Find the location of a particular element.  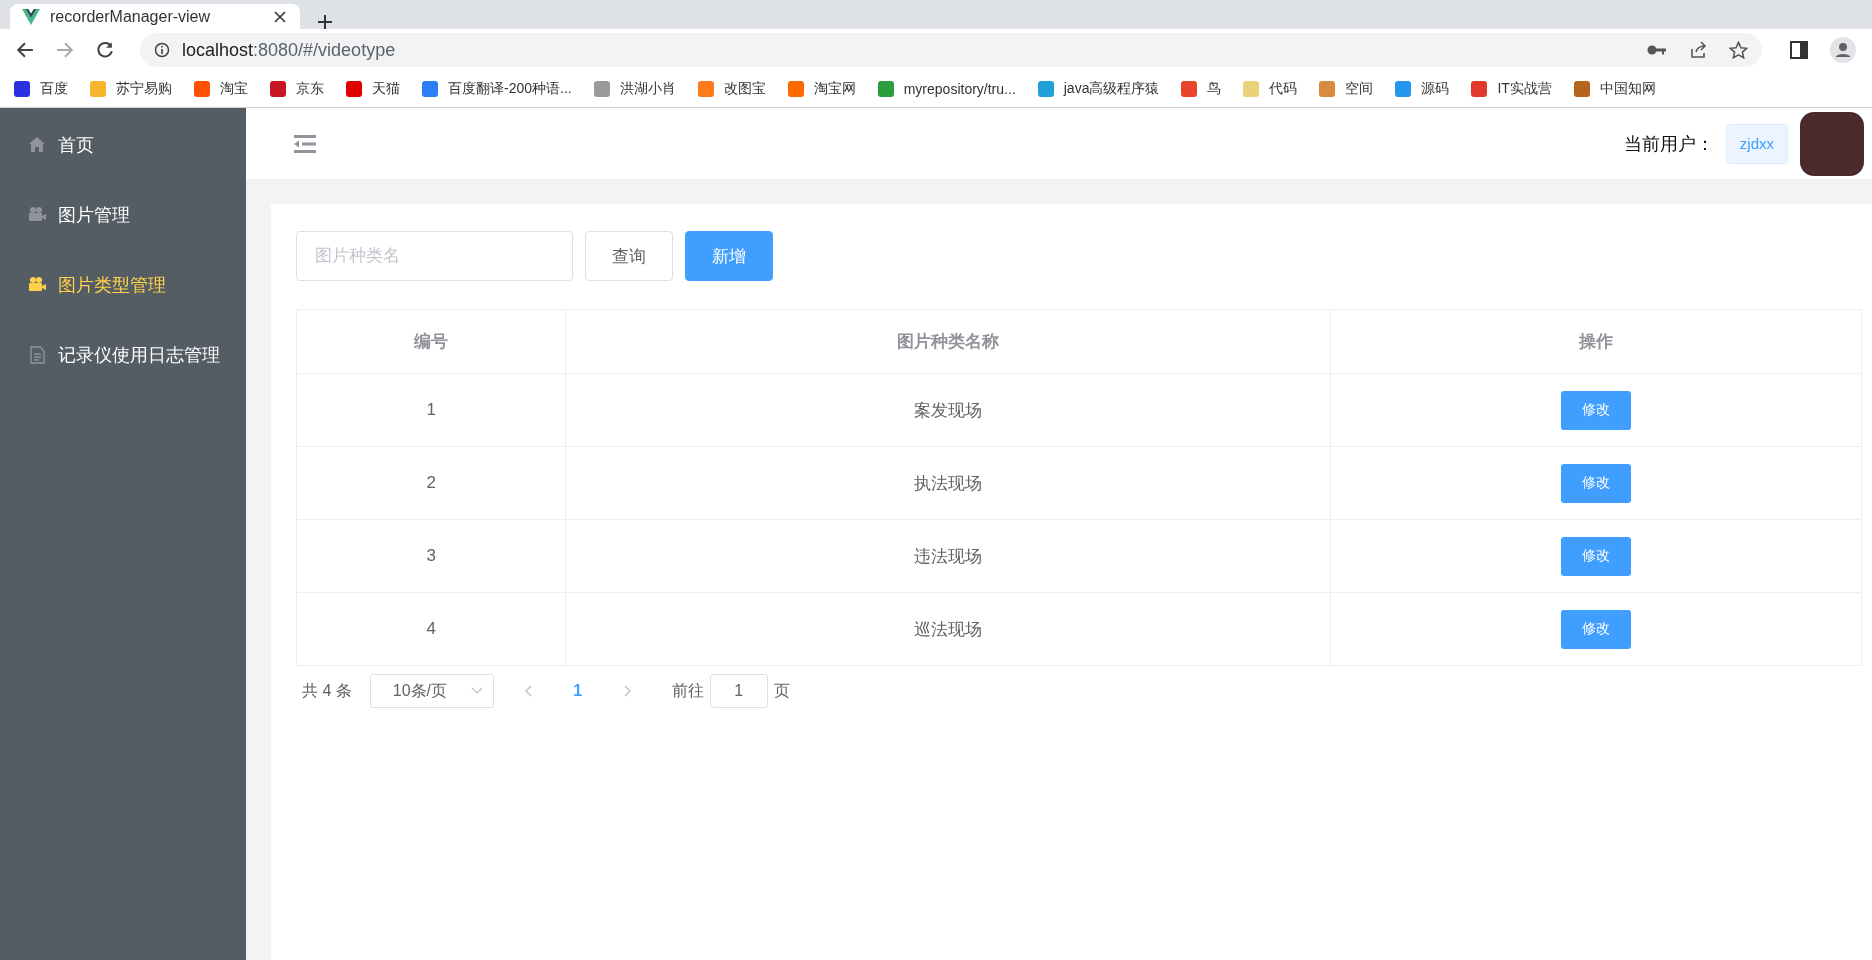

info-icon is located at coordinates (162, 50).